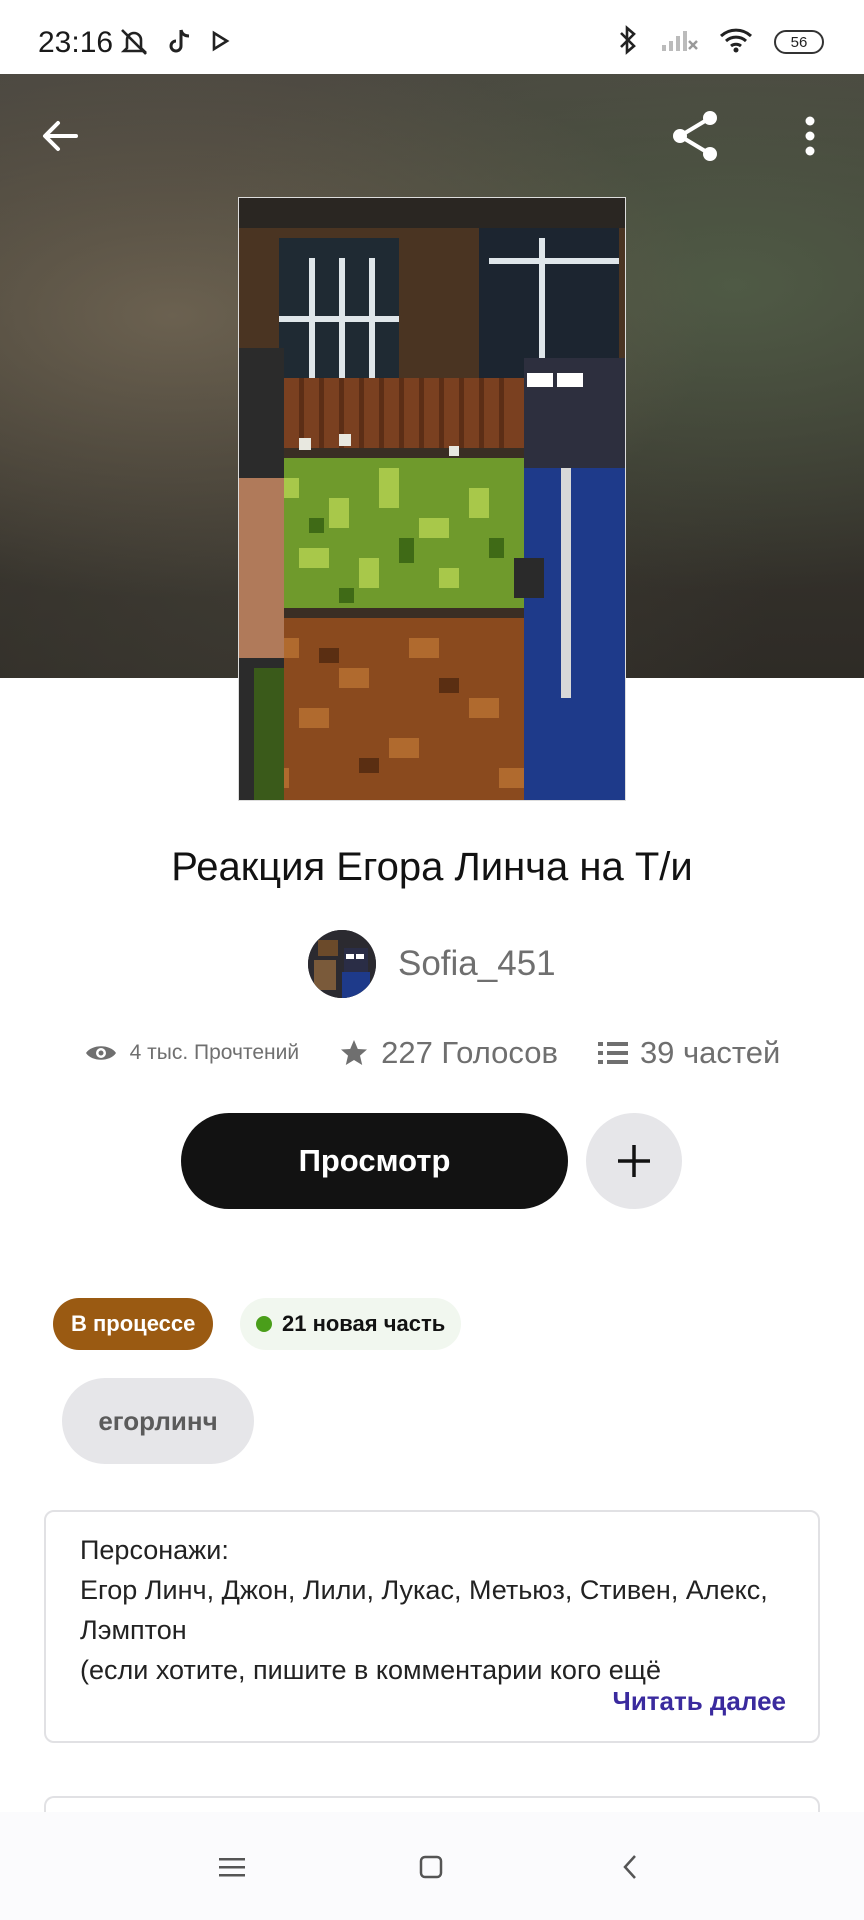 This screenshot has width=864, height=1920. What do you see at coordinates (710, 1052) in the screenshot?
I see `parts-count: 39 частей` at bounding box center [710, 1052].